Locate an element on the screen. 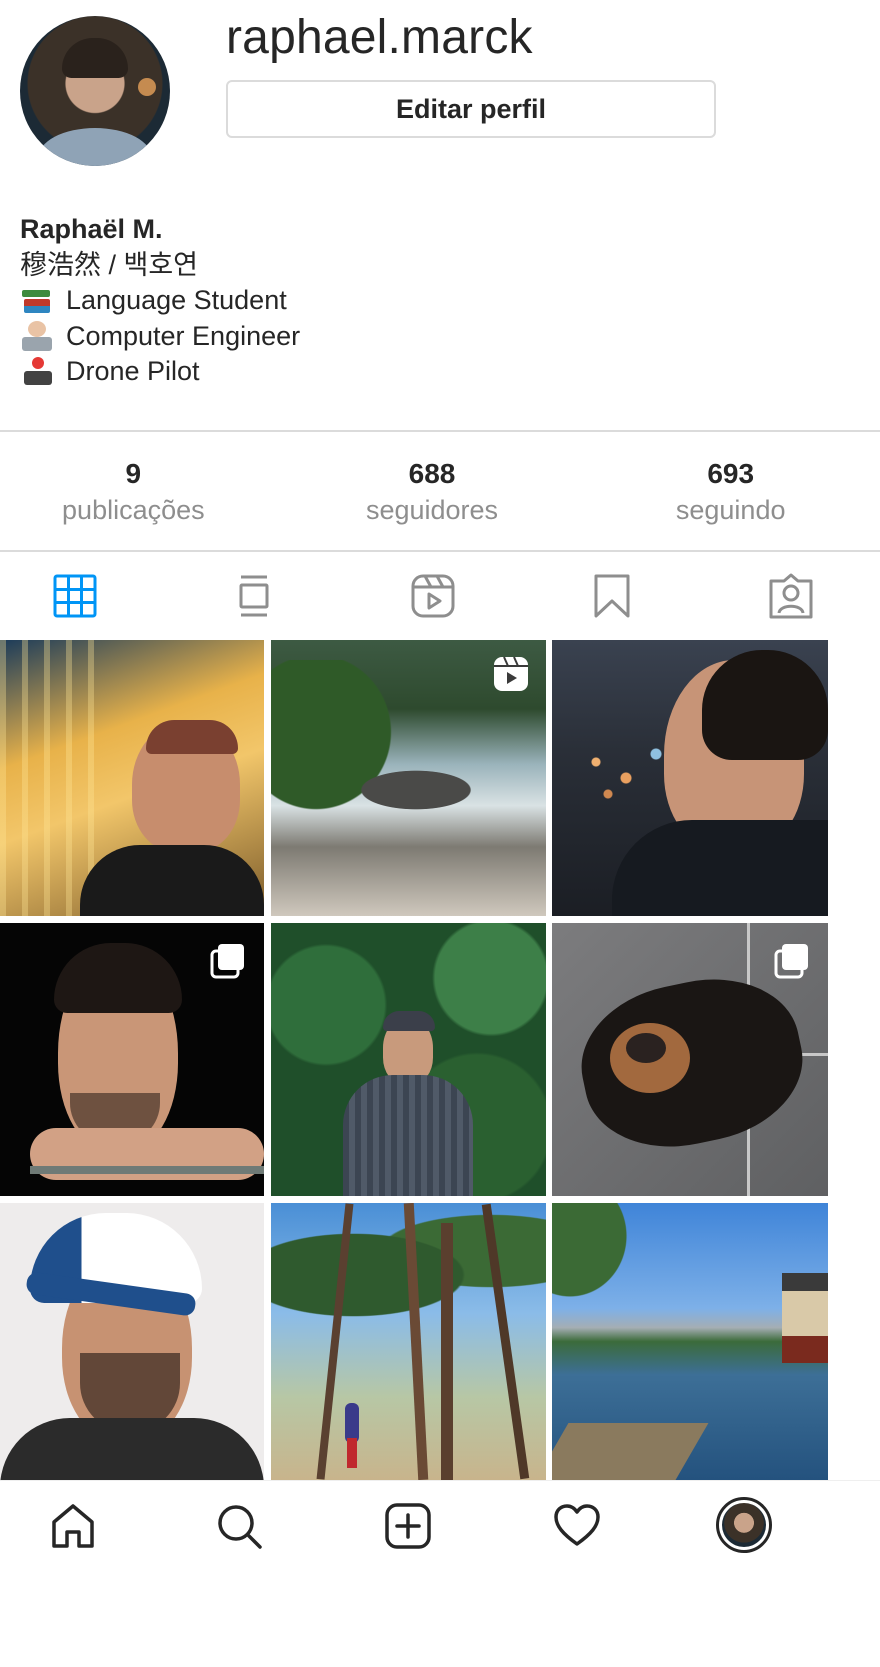 This screenshot has width=880, height=1667. new-post-icon is located at coordinates (408, 1526).